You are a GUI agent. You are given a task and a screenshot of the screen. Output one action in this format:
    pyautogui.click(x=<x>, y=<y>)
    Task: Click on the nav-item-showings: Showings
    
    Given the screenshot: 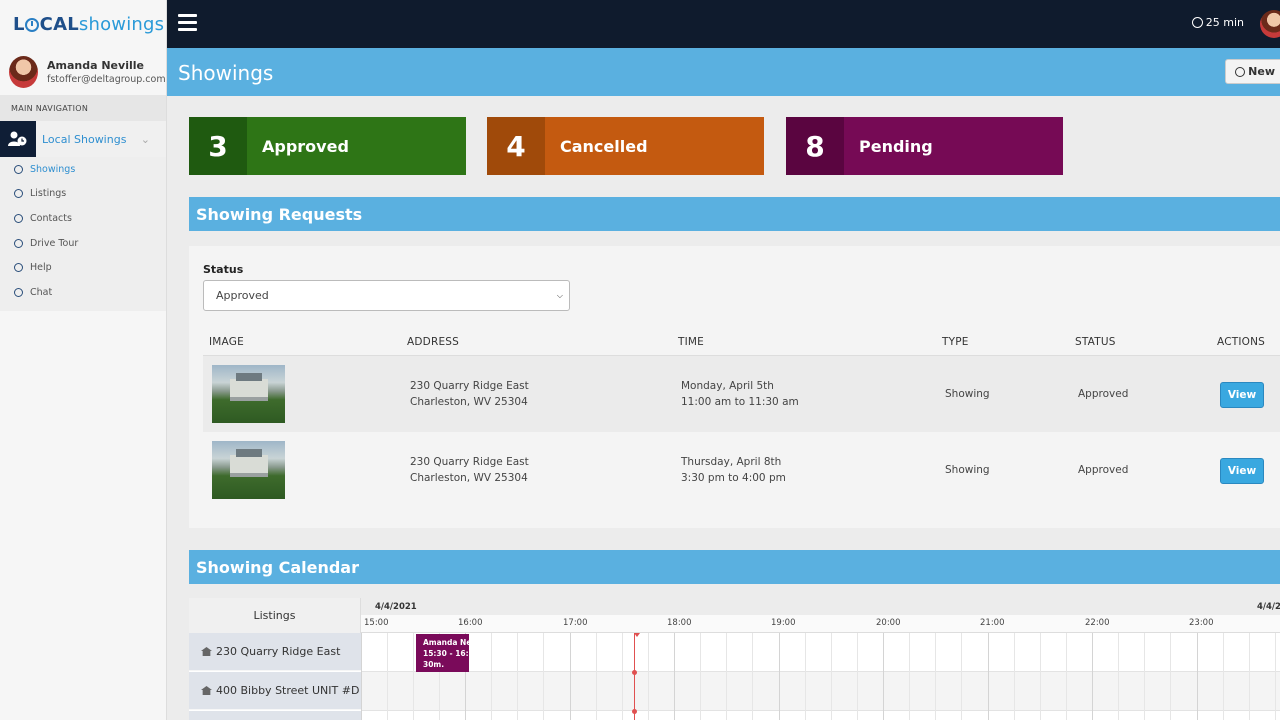 What is the action you would take?
    pyautogui.click(x=83, y=169)
    